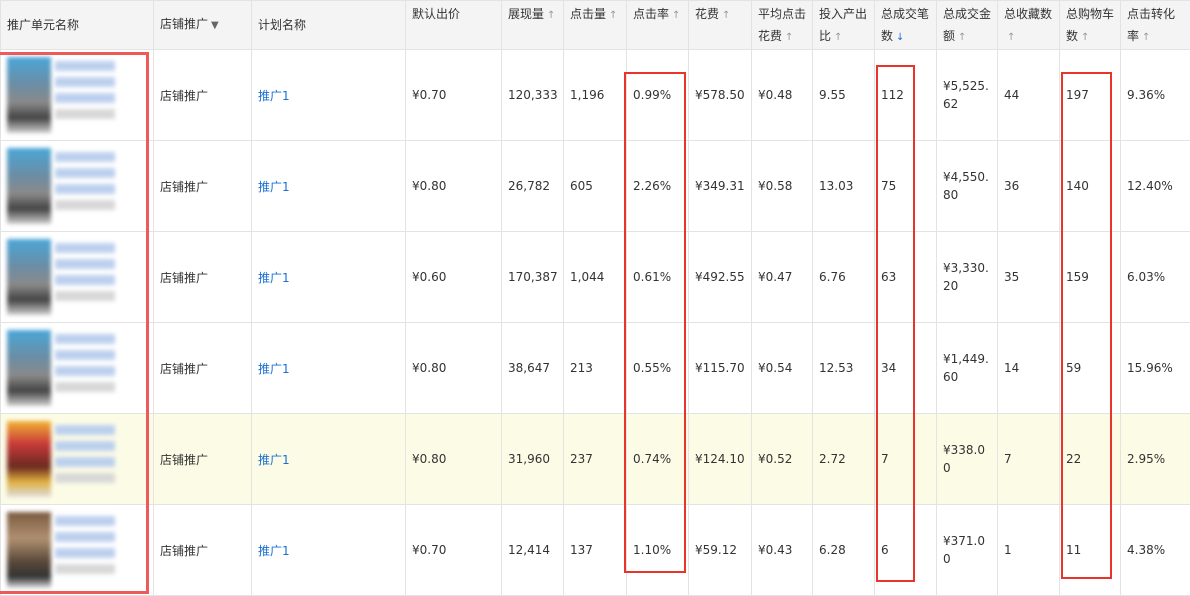  I want to click on roi: 13.03, so click(844, 186).